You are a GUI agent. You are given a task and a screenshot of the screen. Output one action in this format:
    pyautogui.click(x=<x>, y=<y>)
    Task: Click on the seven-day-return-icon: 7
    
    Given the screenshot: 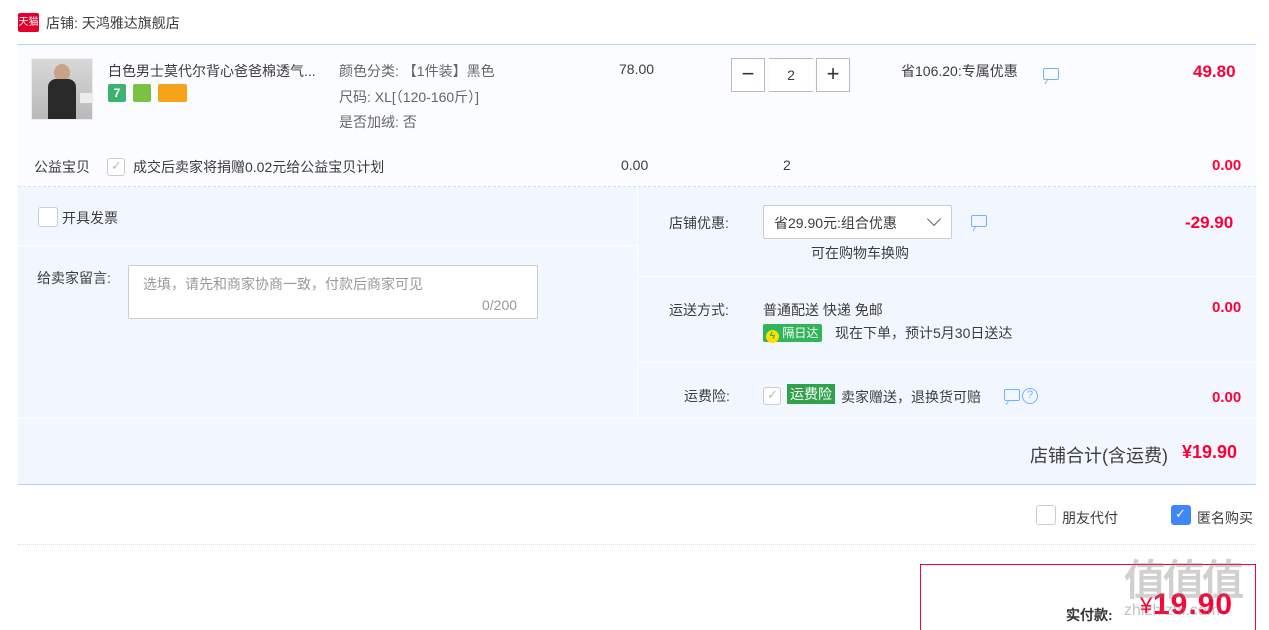 What is the action you would take?
    pyautogui.click(x=117, y=93)
    